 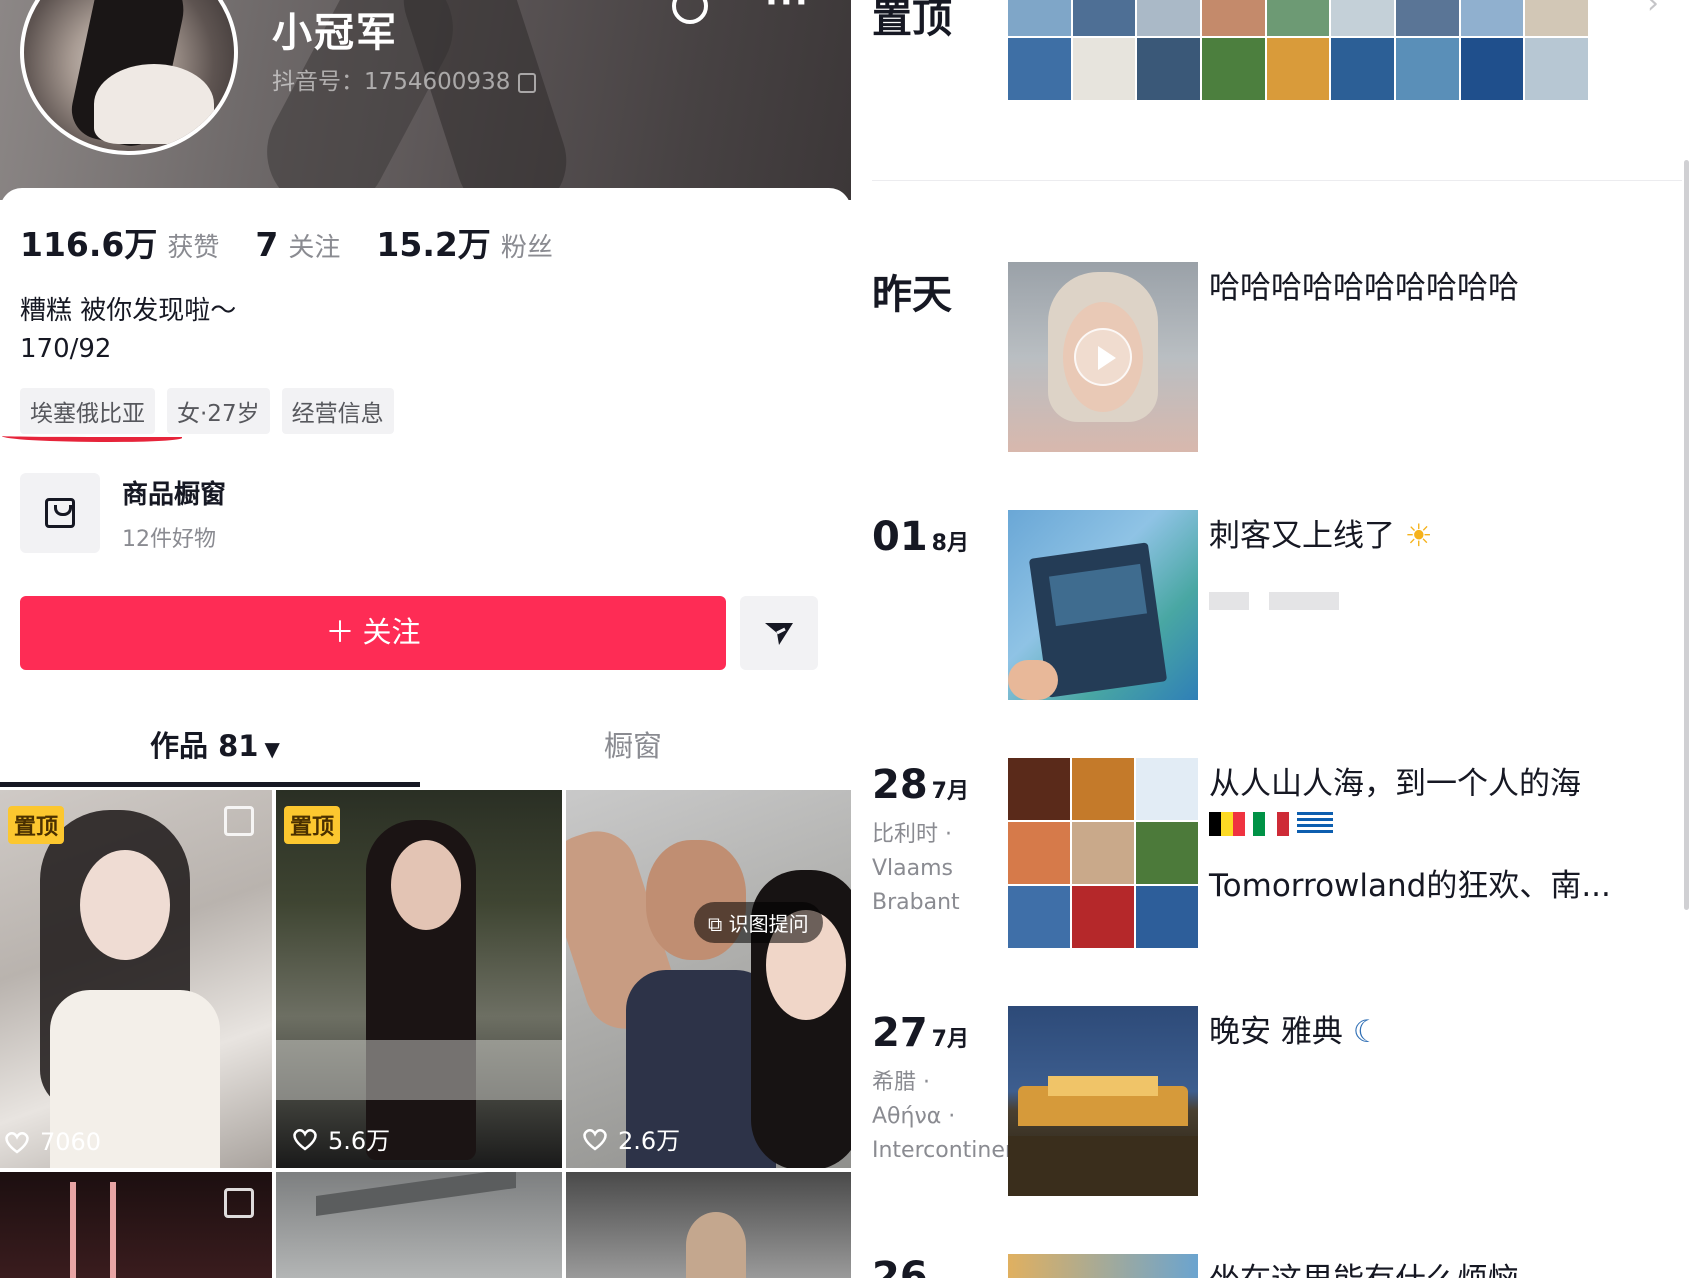 I want to click on caret-down-icon: ▼, so click(x=272, y=749).